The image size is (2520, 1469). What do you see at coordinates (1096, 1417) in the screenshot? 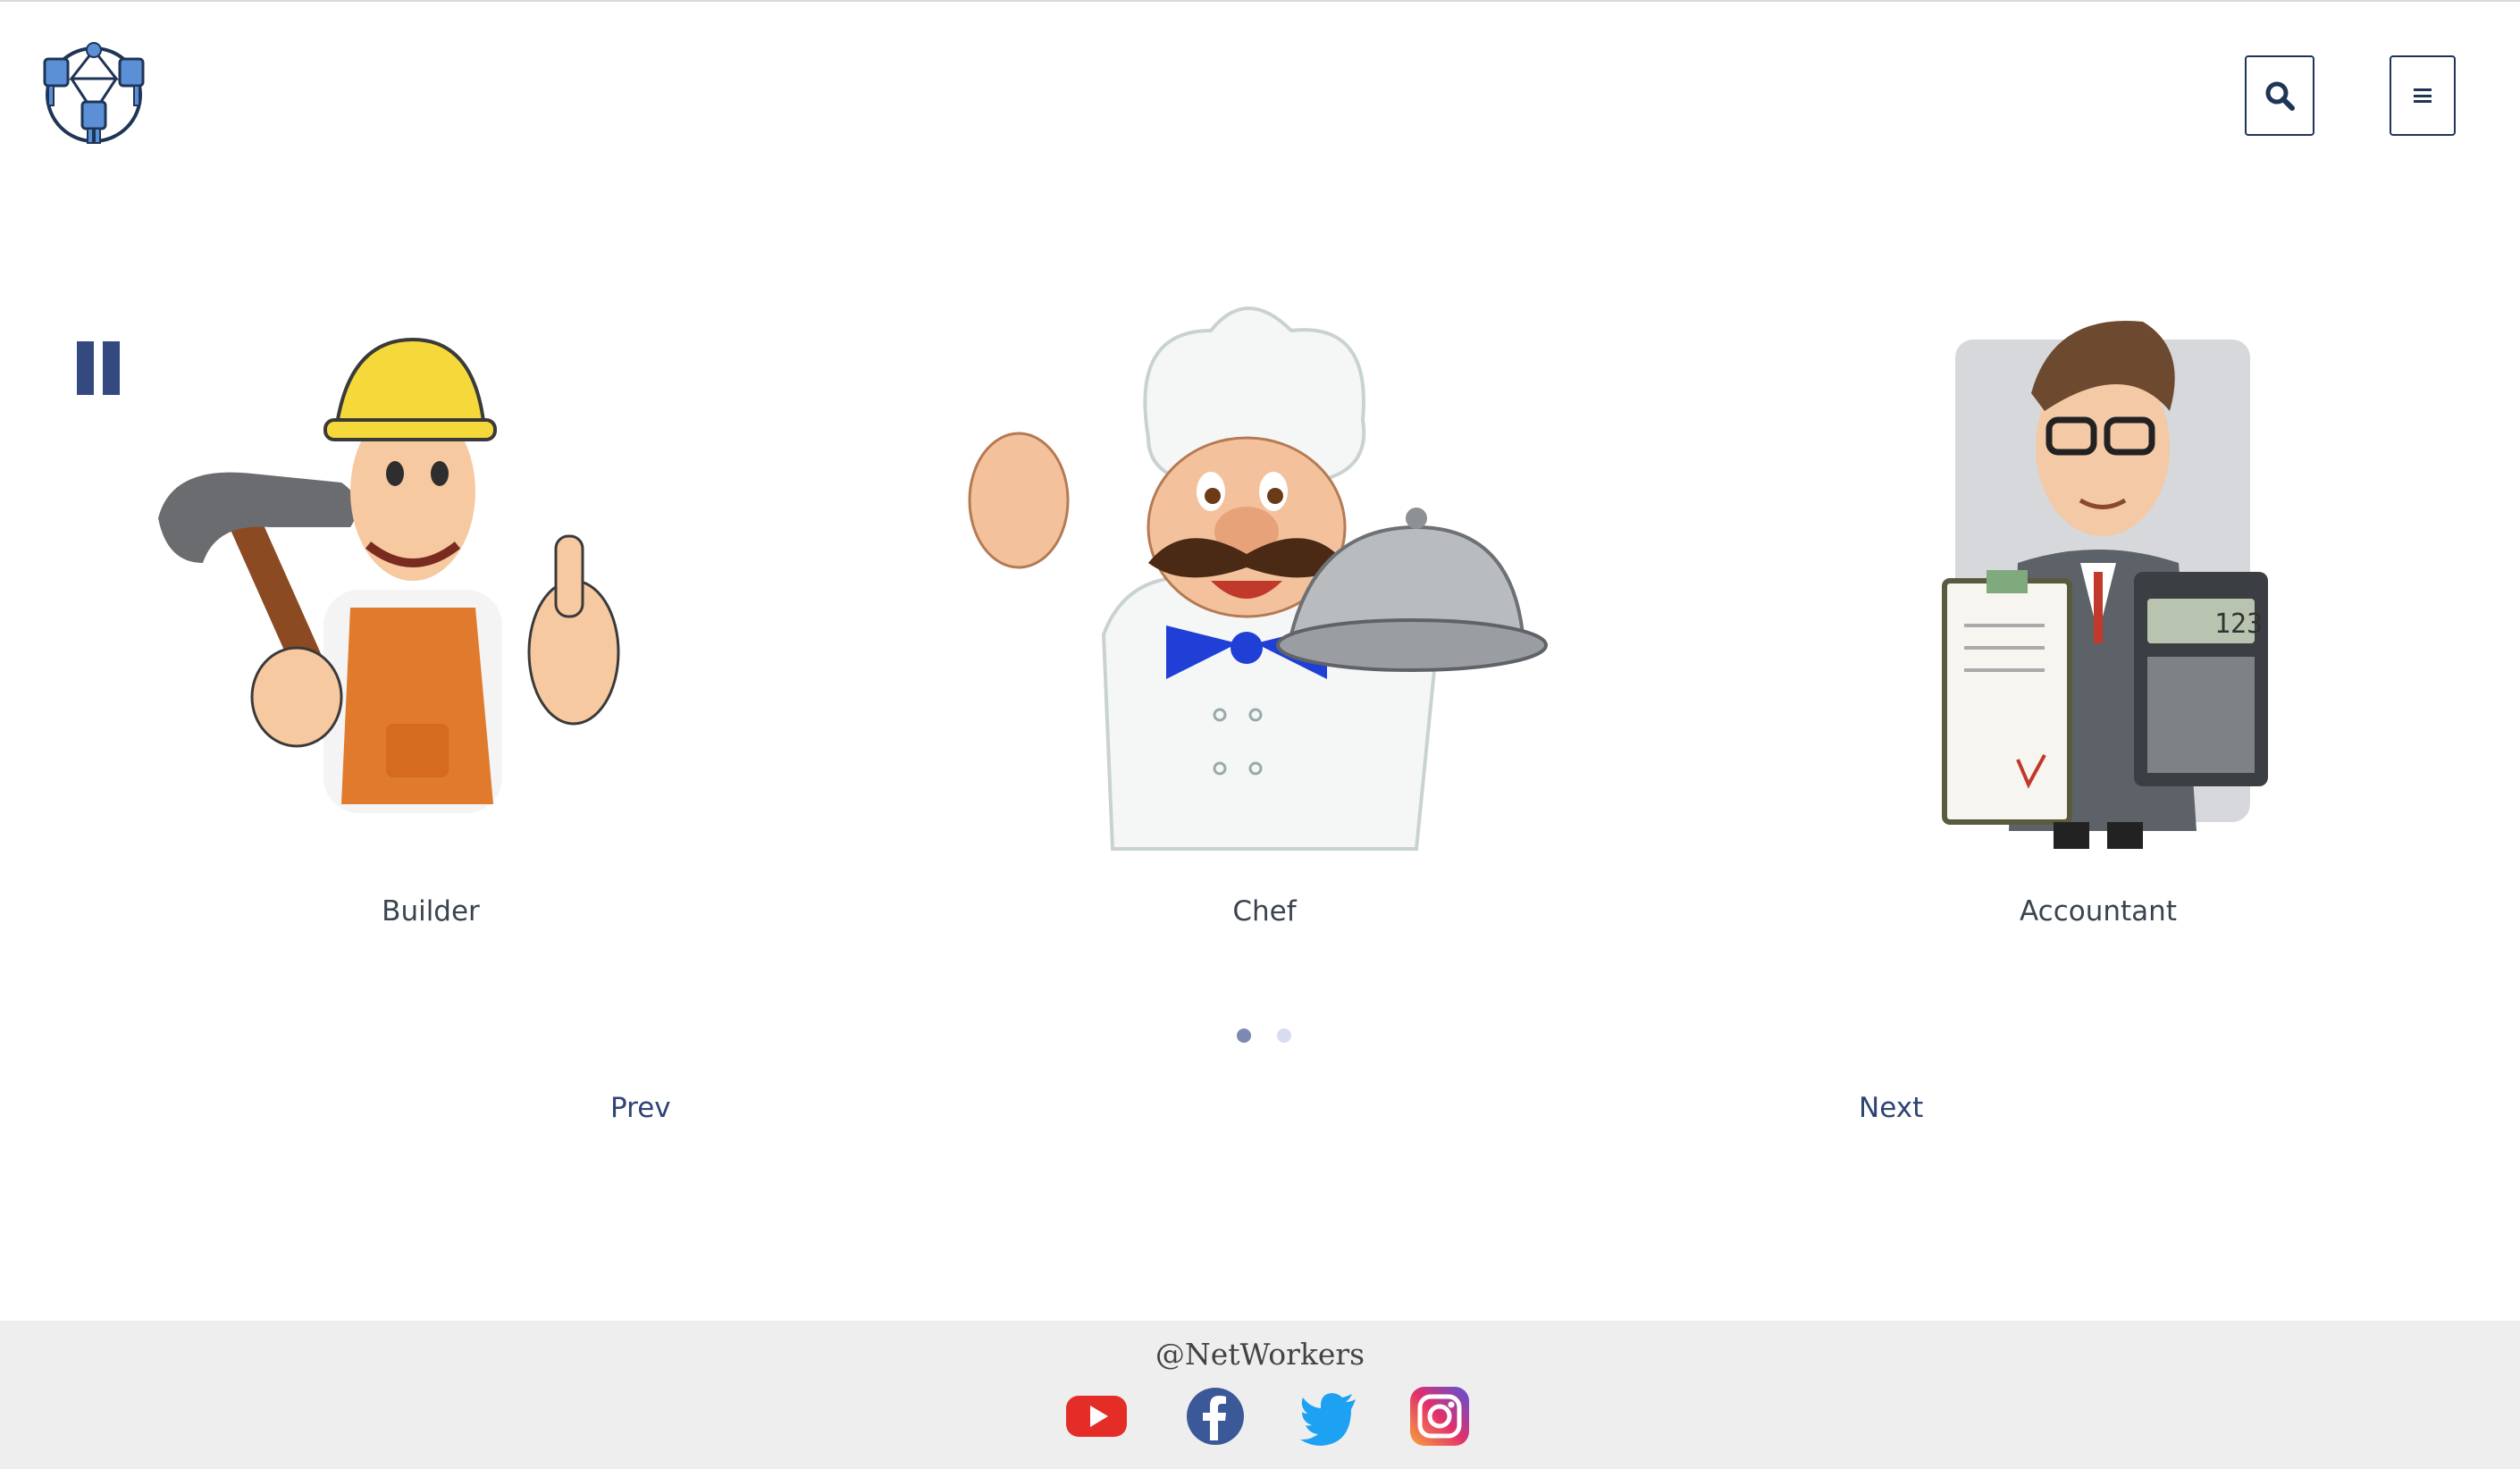
I see `youtube-icon` at bounding box center [1096, 1417].